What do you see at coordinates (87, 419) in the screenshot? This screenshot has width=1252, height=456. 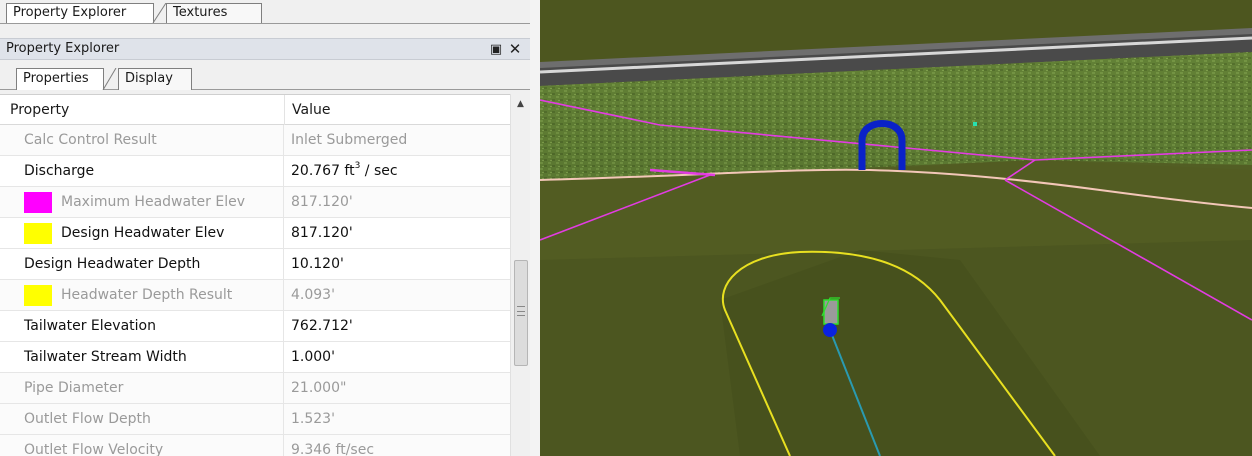 I see `property-name: Outlet Flow Depth` at bounding box center [87, 419].